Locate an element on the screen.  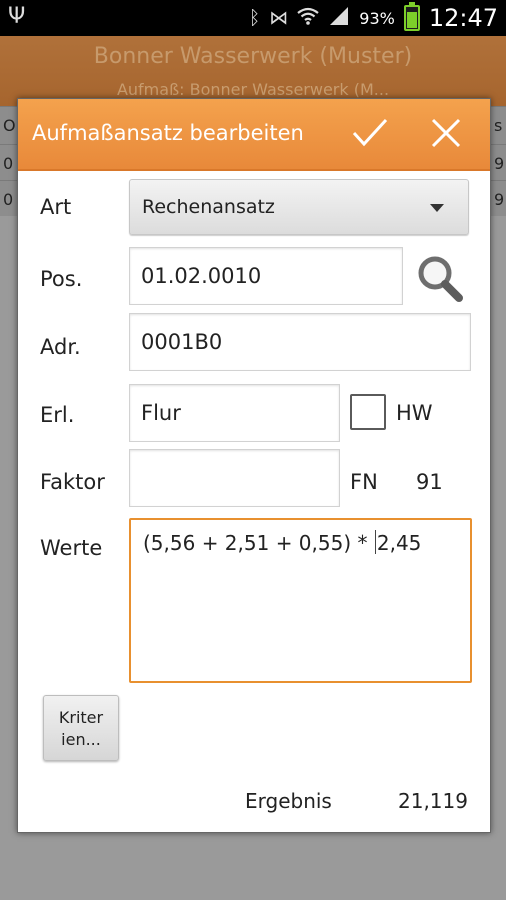
werte-text-before-caret: (5,56 + 2,51 + 0,55) * is located at coordinates (258, 543).